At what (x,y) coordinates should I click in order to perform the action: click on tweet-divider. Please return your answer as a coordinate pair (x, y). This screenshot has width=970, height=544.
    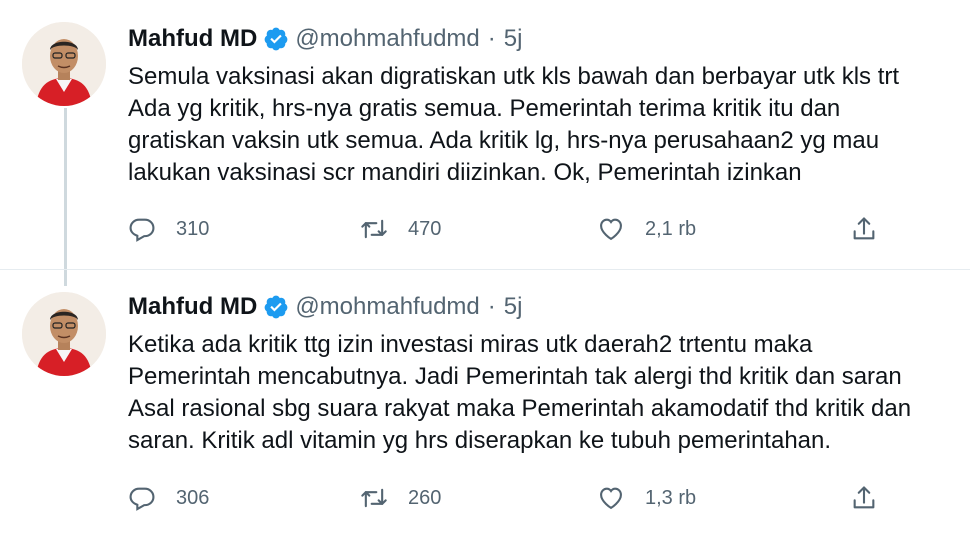
    Looking at the image, I should click on (485, 269).